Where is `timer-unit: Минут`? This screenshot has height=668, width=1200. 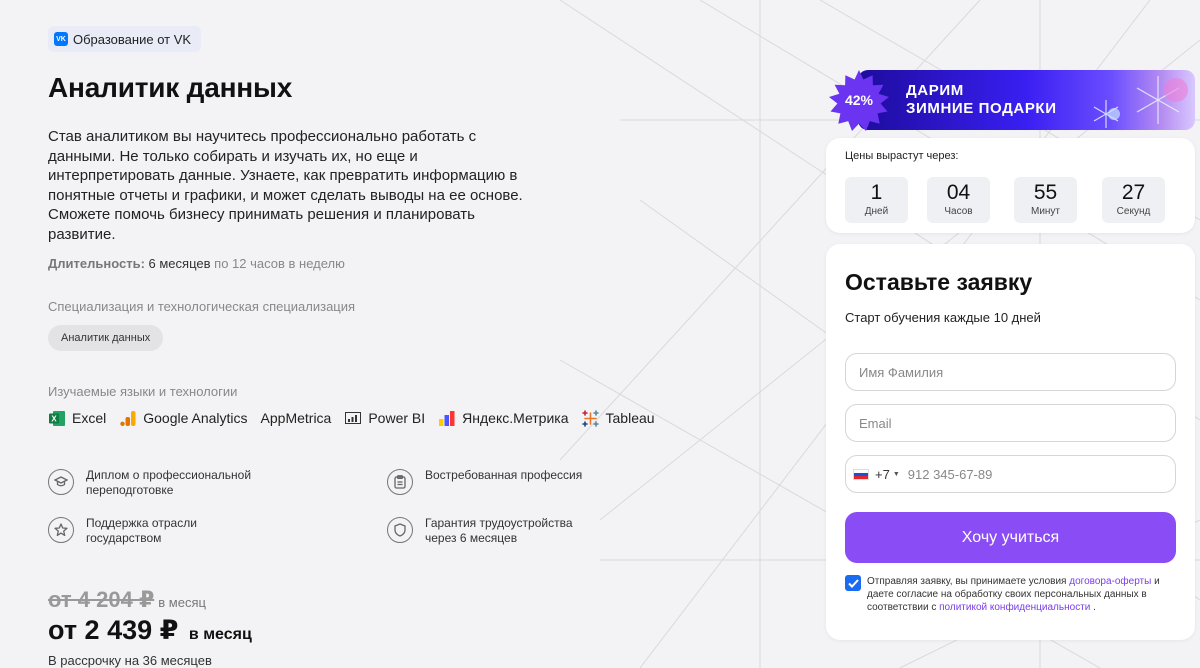 timer-unit: Минут is located at coordinates (1045, 211).